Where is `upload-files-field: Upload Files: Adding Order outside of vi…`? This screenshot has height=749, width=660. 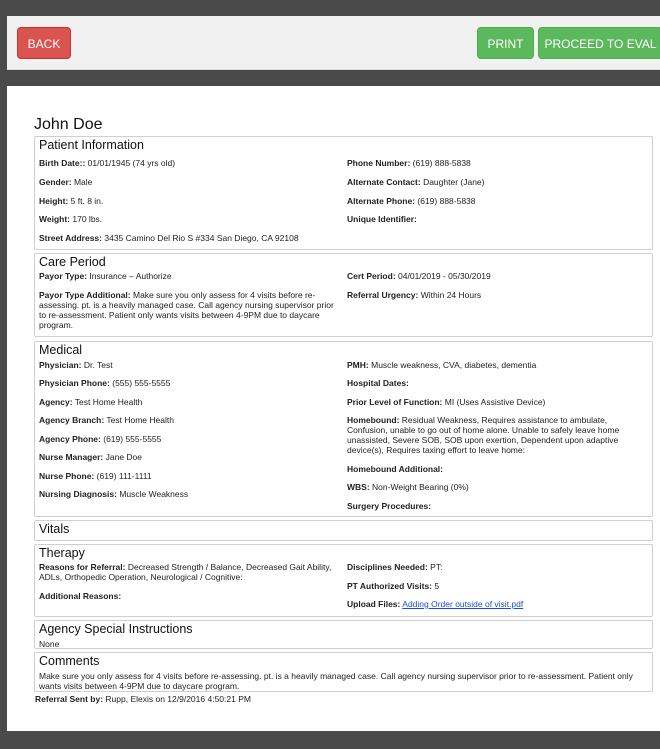 upload-files-field: Upload Files: Adding Order outside of vi… is located at coordinates (435, 604).